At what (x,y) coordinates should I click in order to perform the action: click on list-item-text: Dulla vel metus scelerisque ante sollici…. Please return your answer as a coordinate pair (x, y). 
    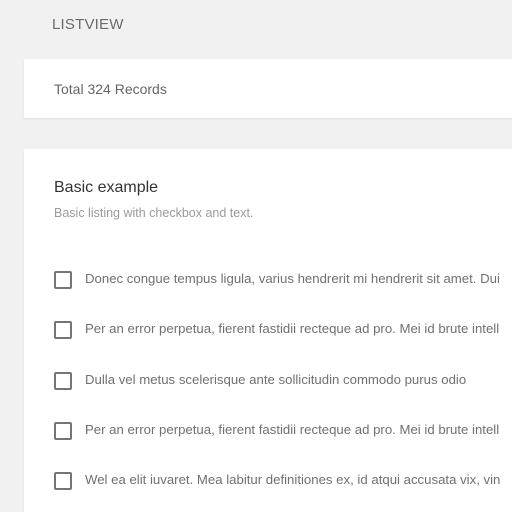
    Looking at the image, I should click on (276, 379).